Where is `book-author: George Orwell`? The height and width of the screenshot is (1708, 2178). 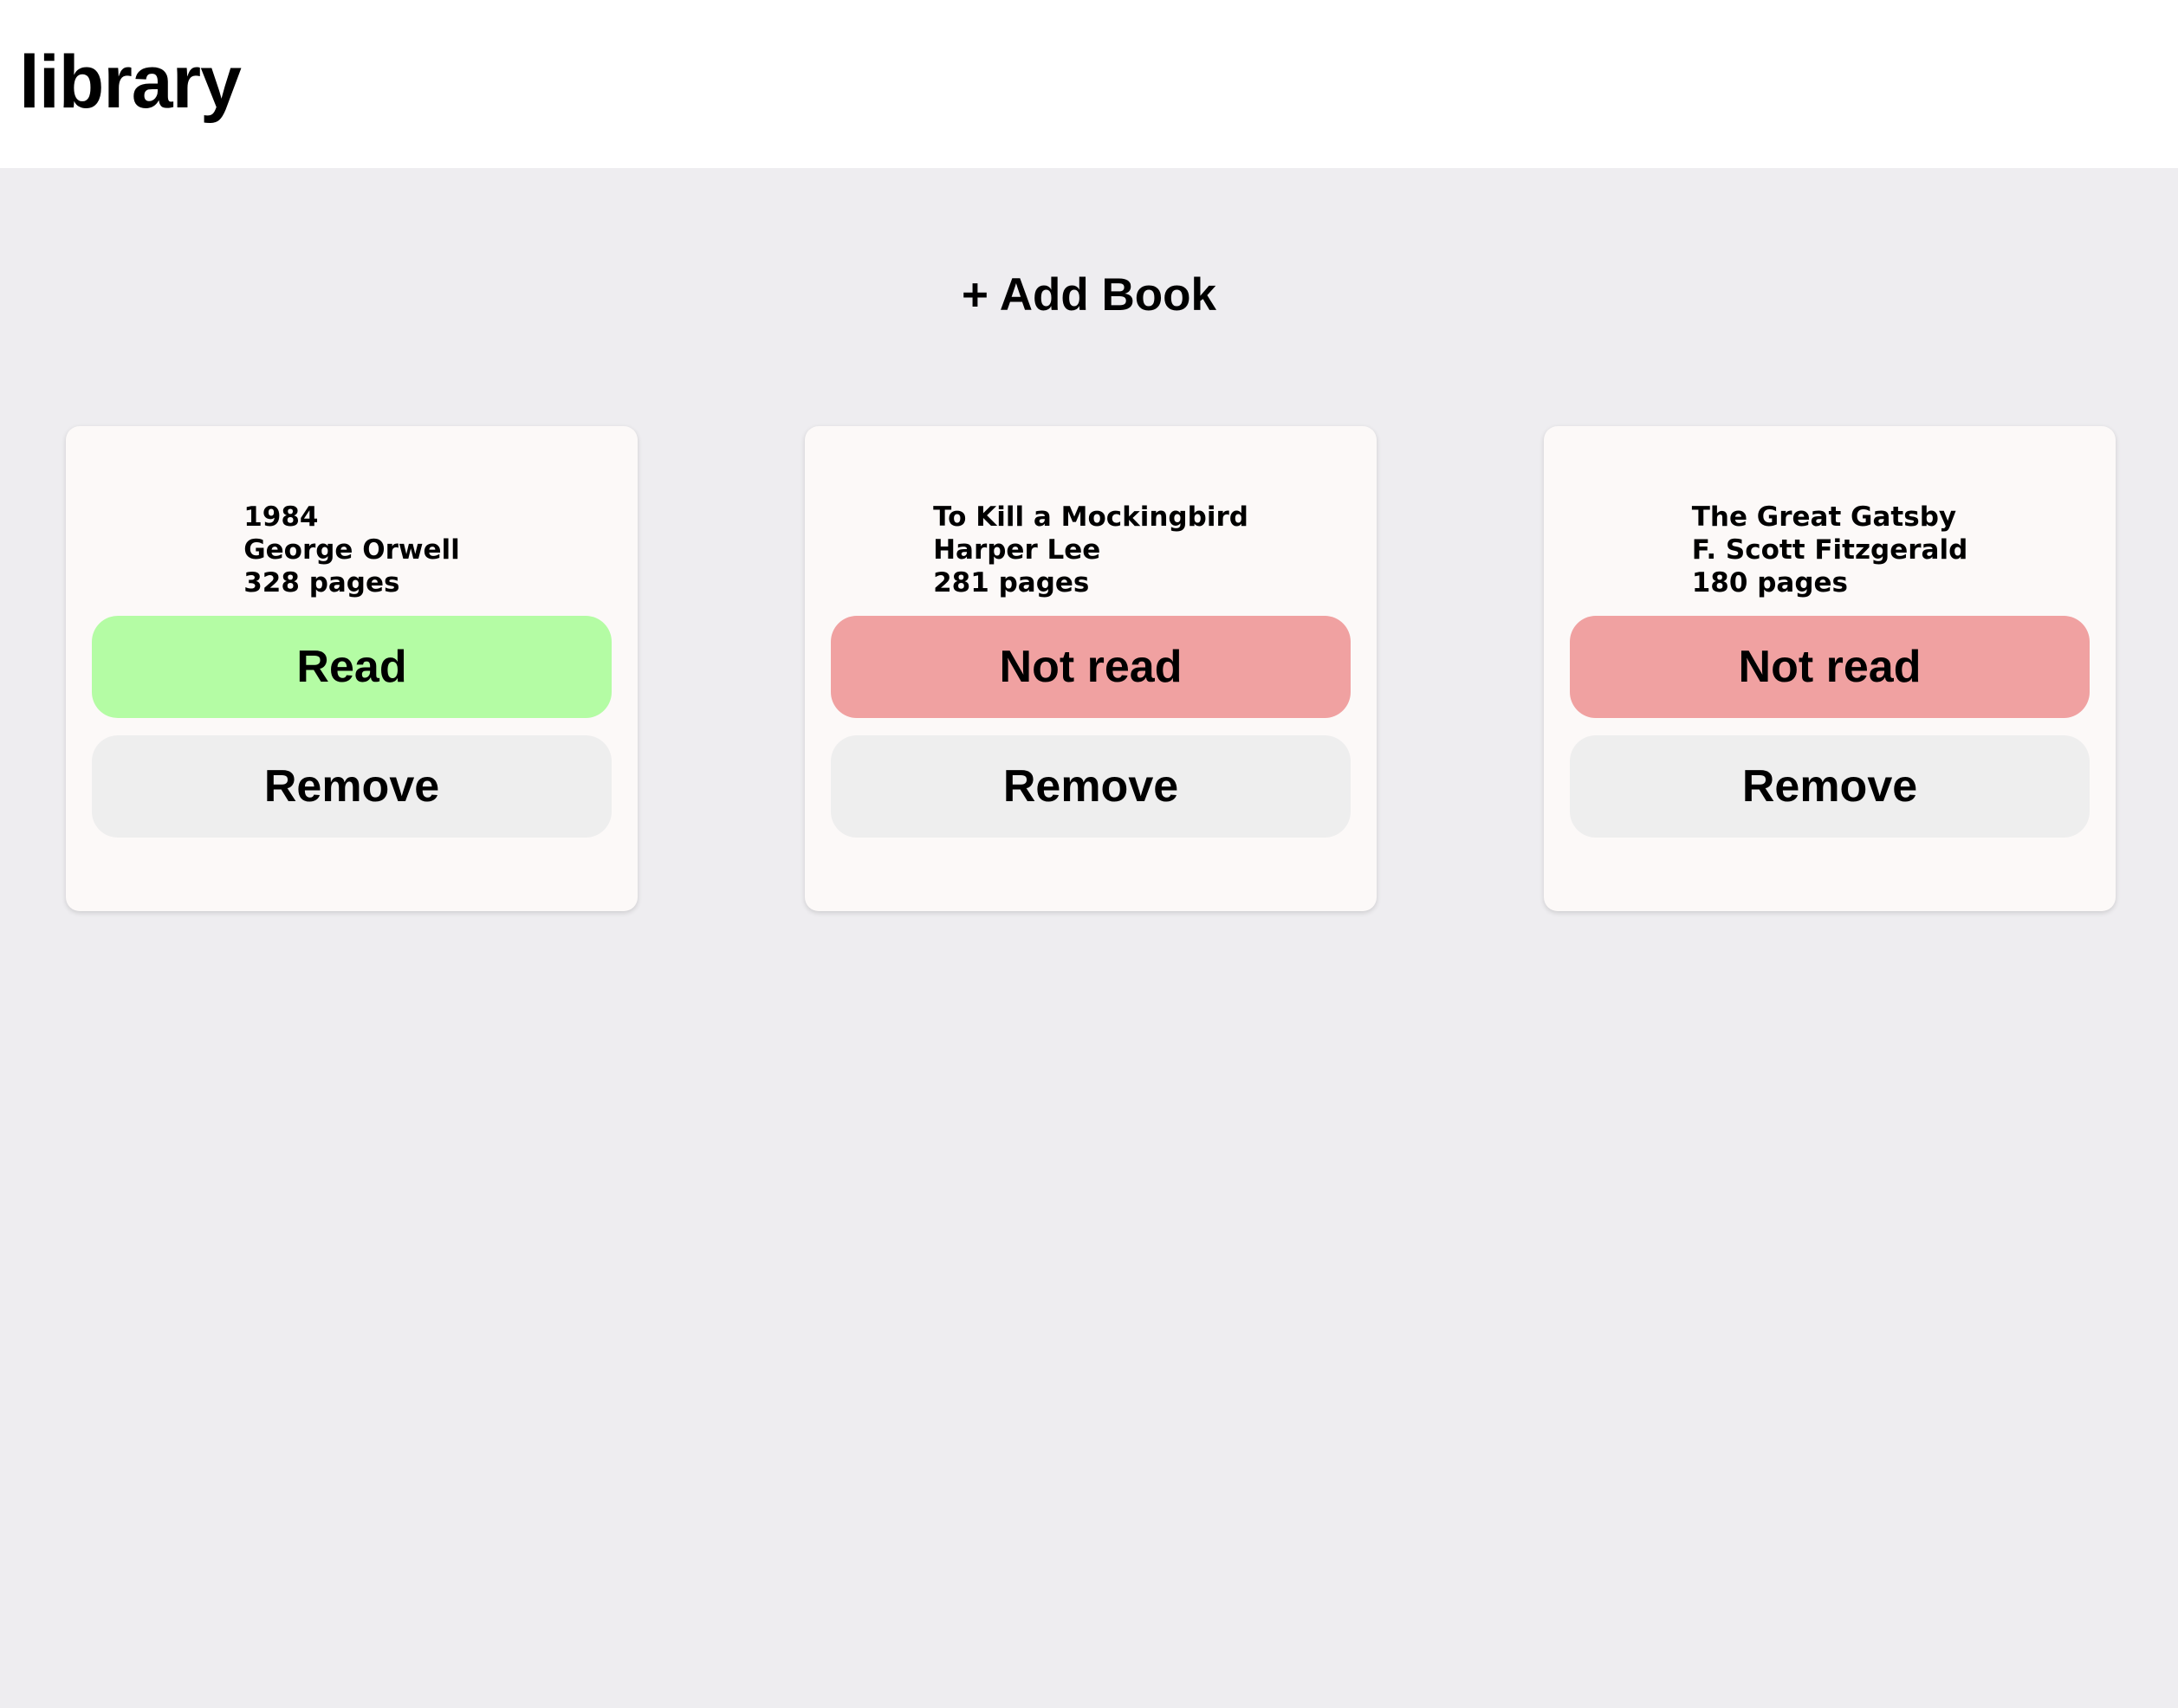
book-author: George Orwell is located at coordinates (351, 550).